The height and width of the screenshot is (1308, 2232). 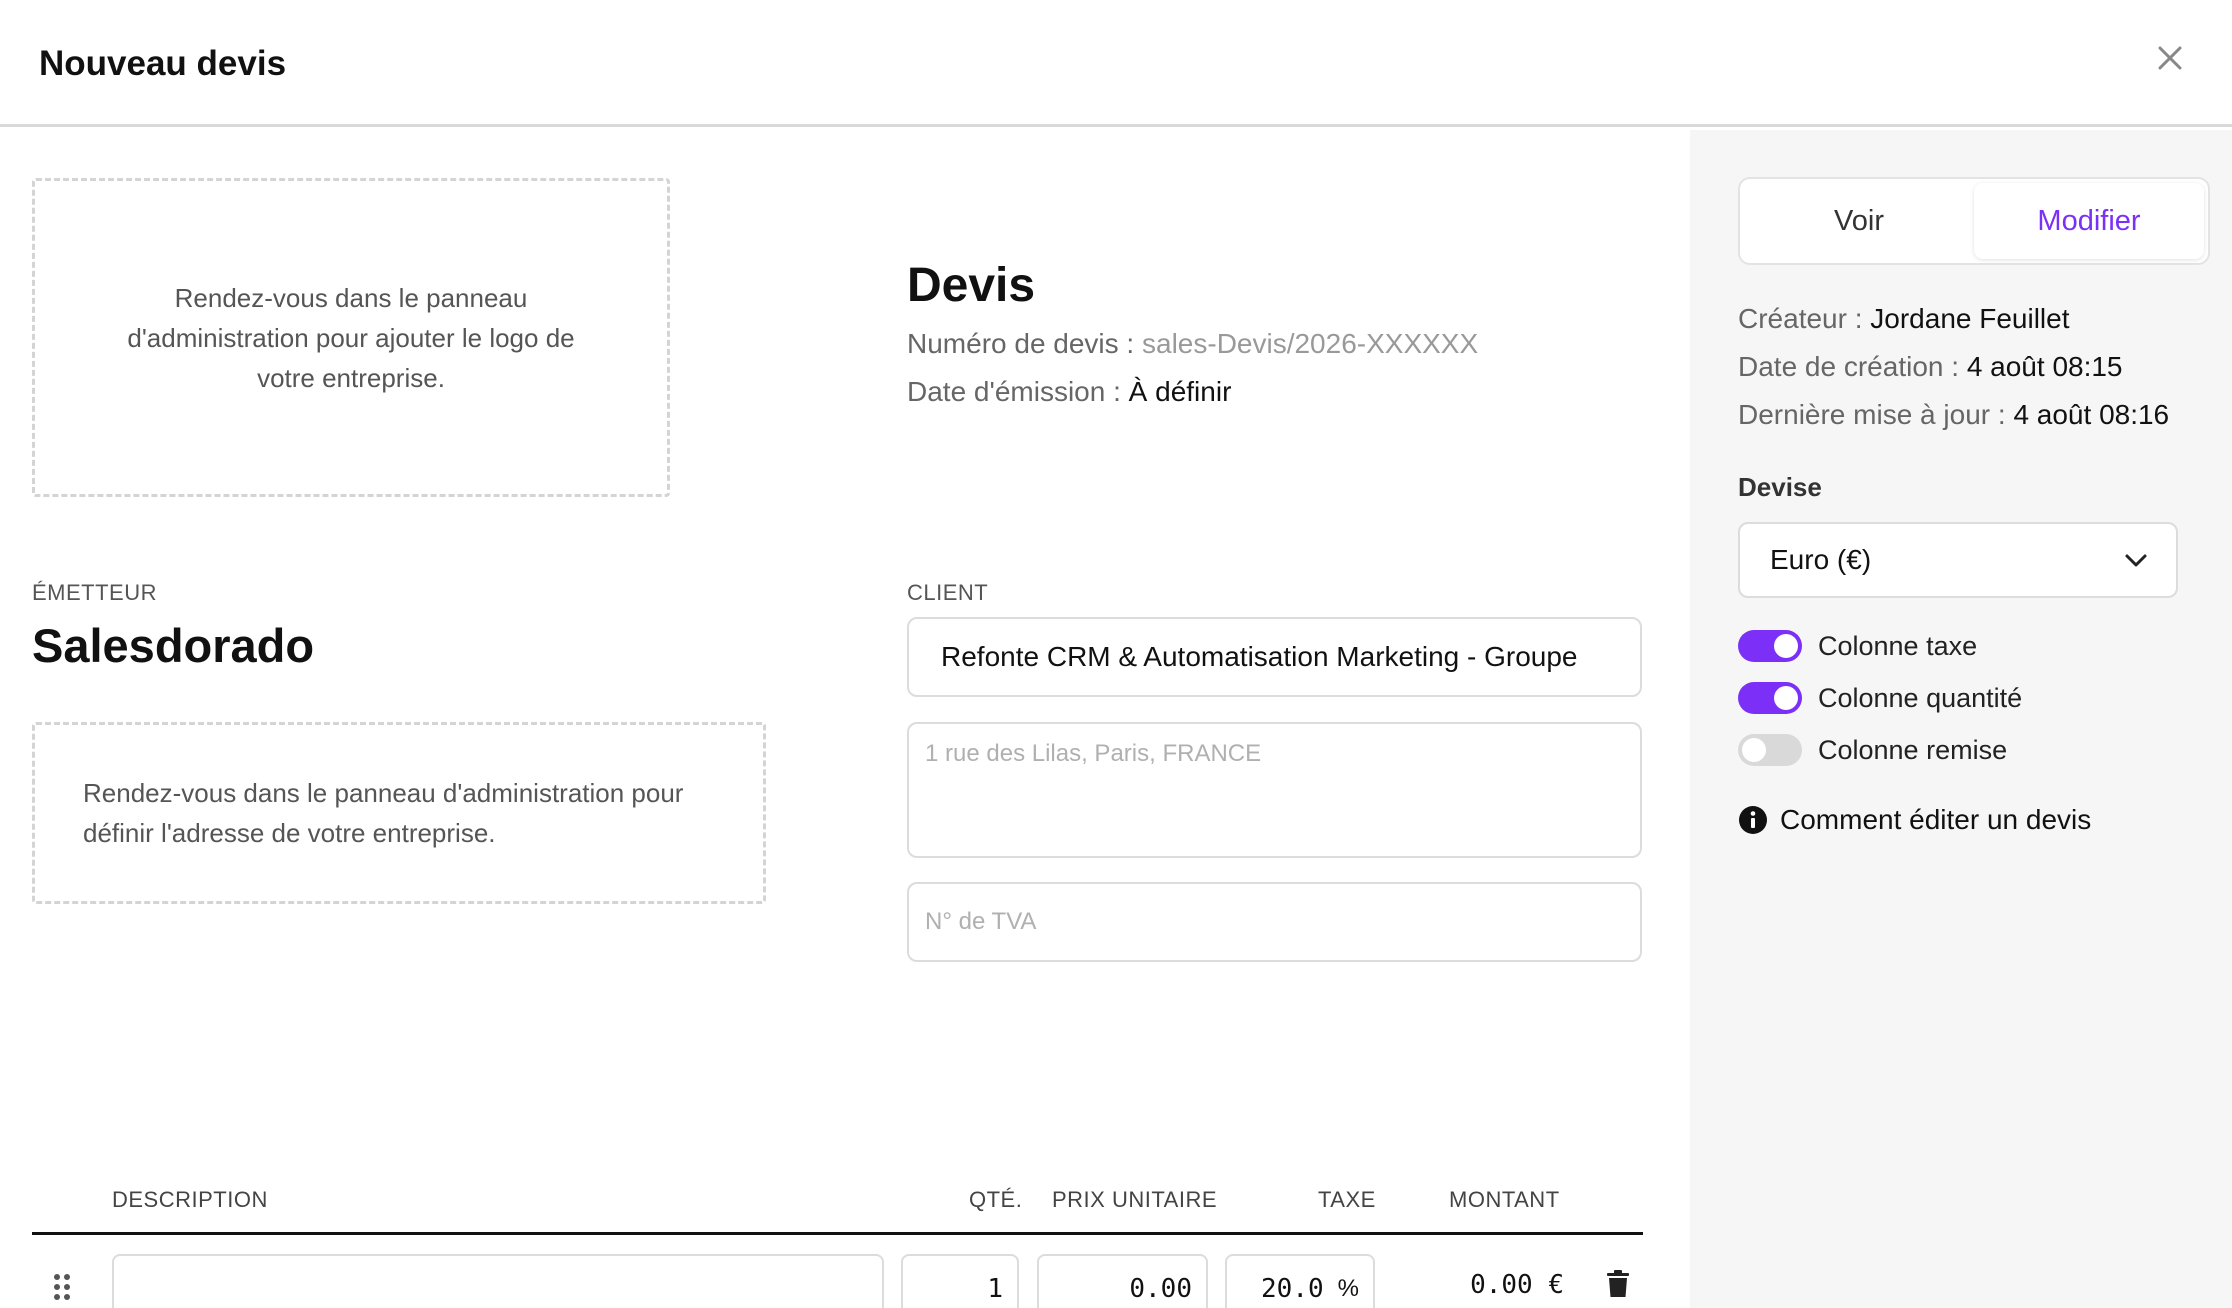 I want to click on toggle-discount-label: Colonne remise, so click(x=1913, y=749).